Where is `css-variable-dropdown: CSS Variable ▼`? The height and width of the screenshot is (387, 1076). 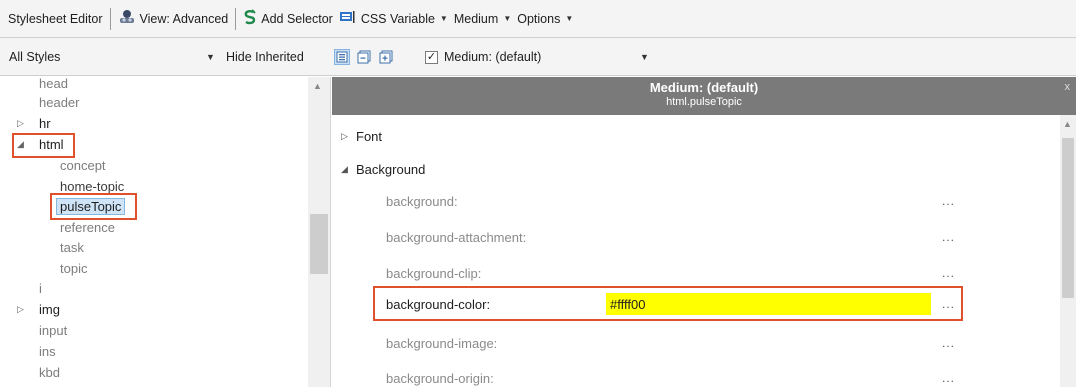 css-variable-dropdown: CSS Variable ▼ is located at coordinates (393, 19).